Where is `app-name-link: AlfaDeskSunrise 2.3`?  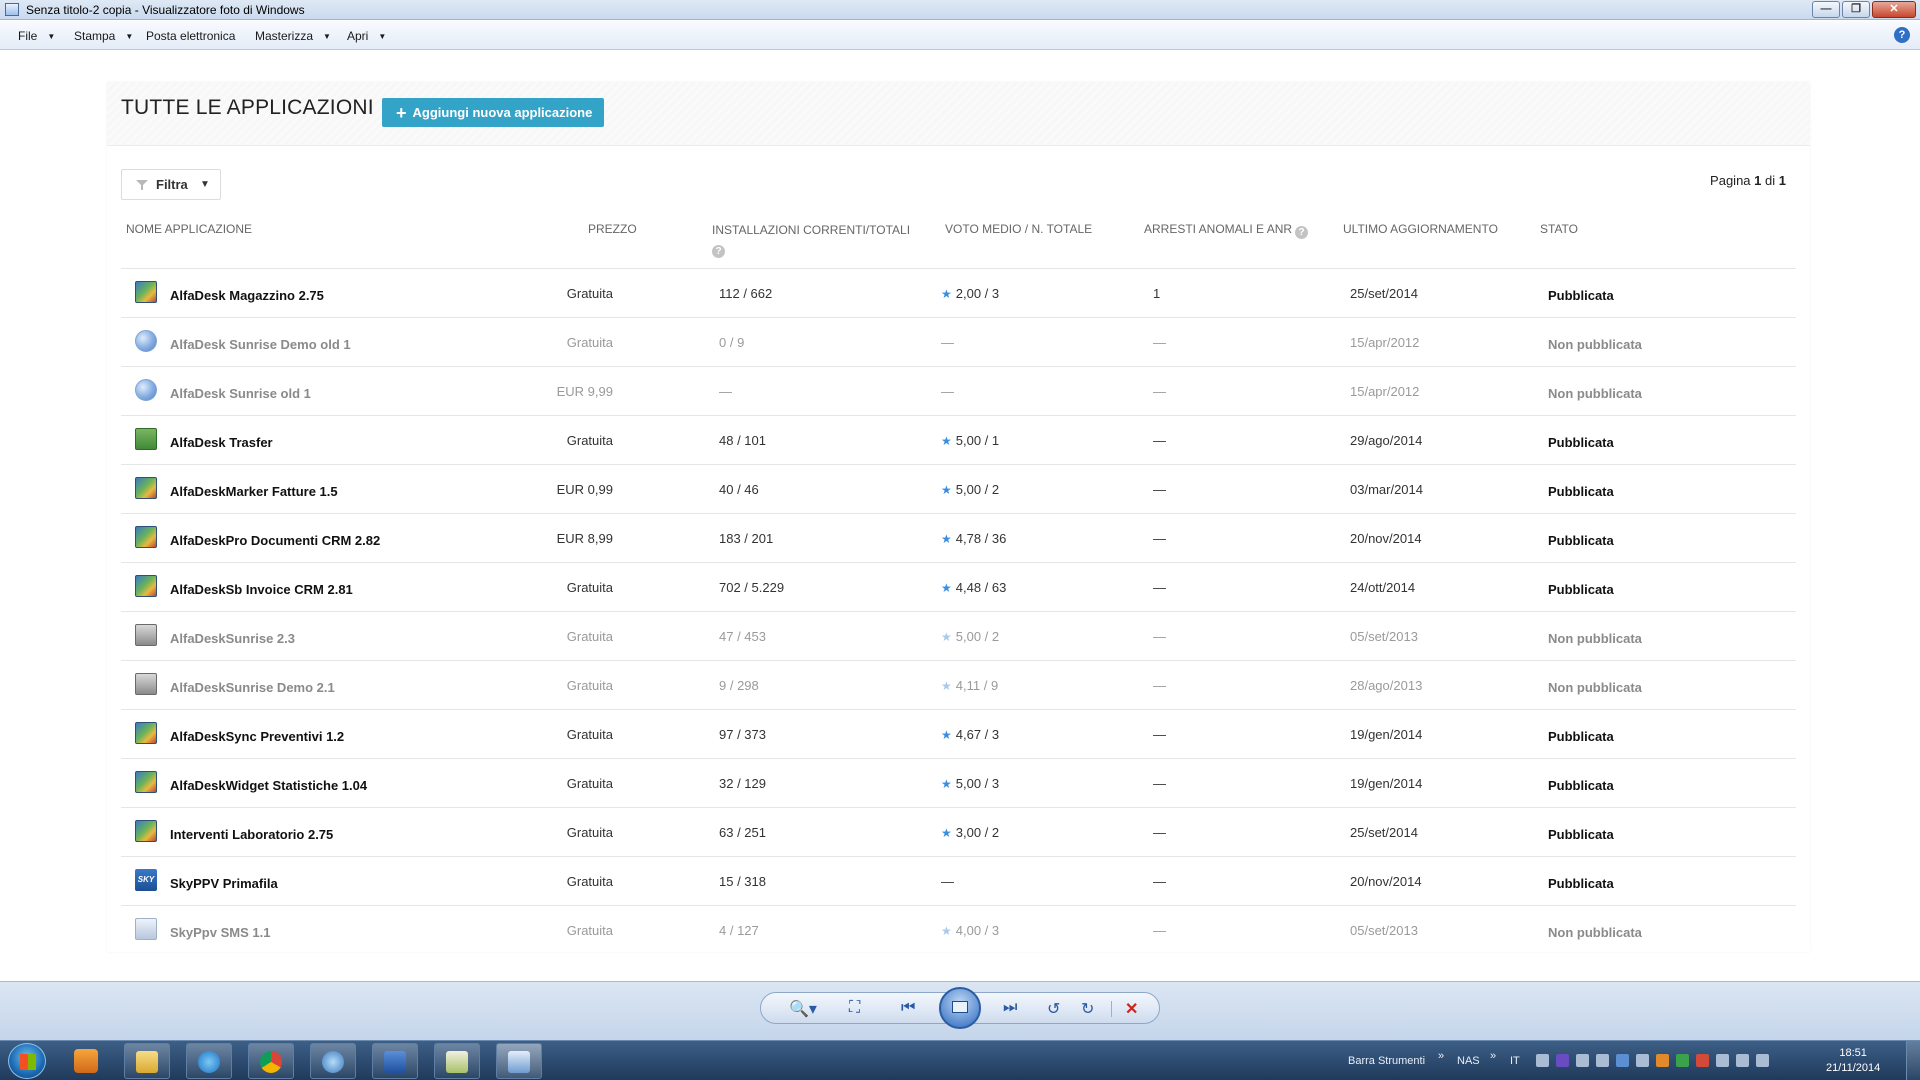
app-name-link: AlfaDeskSunrise 2.3 is located at coordinates (232, 638).